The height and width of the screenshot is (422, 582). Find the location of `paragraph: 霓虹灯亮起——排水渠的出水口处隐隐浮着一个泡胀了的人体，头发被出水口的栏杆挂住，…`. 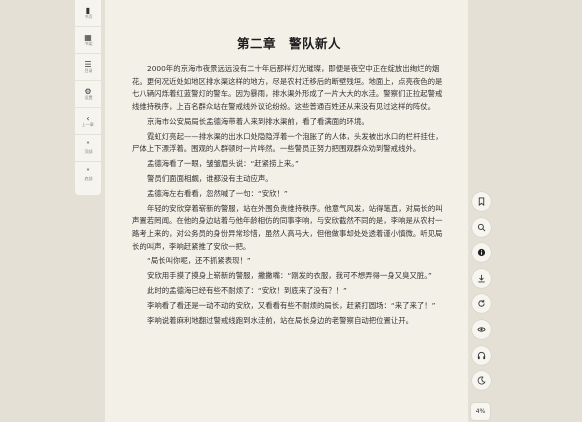

paragraph: 霓虹灯亮起——排水渠的出水口处隐隐浮着一个泡胀了的人体，头发被出水口的栏杆挂住，… is located at coordinates (287, 142).